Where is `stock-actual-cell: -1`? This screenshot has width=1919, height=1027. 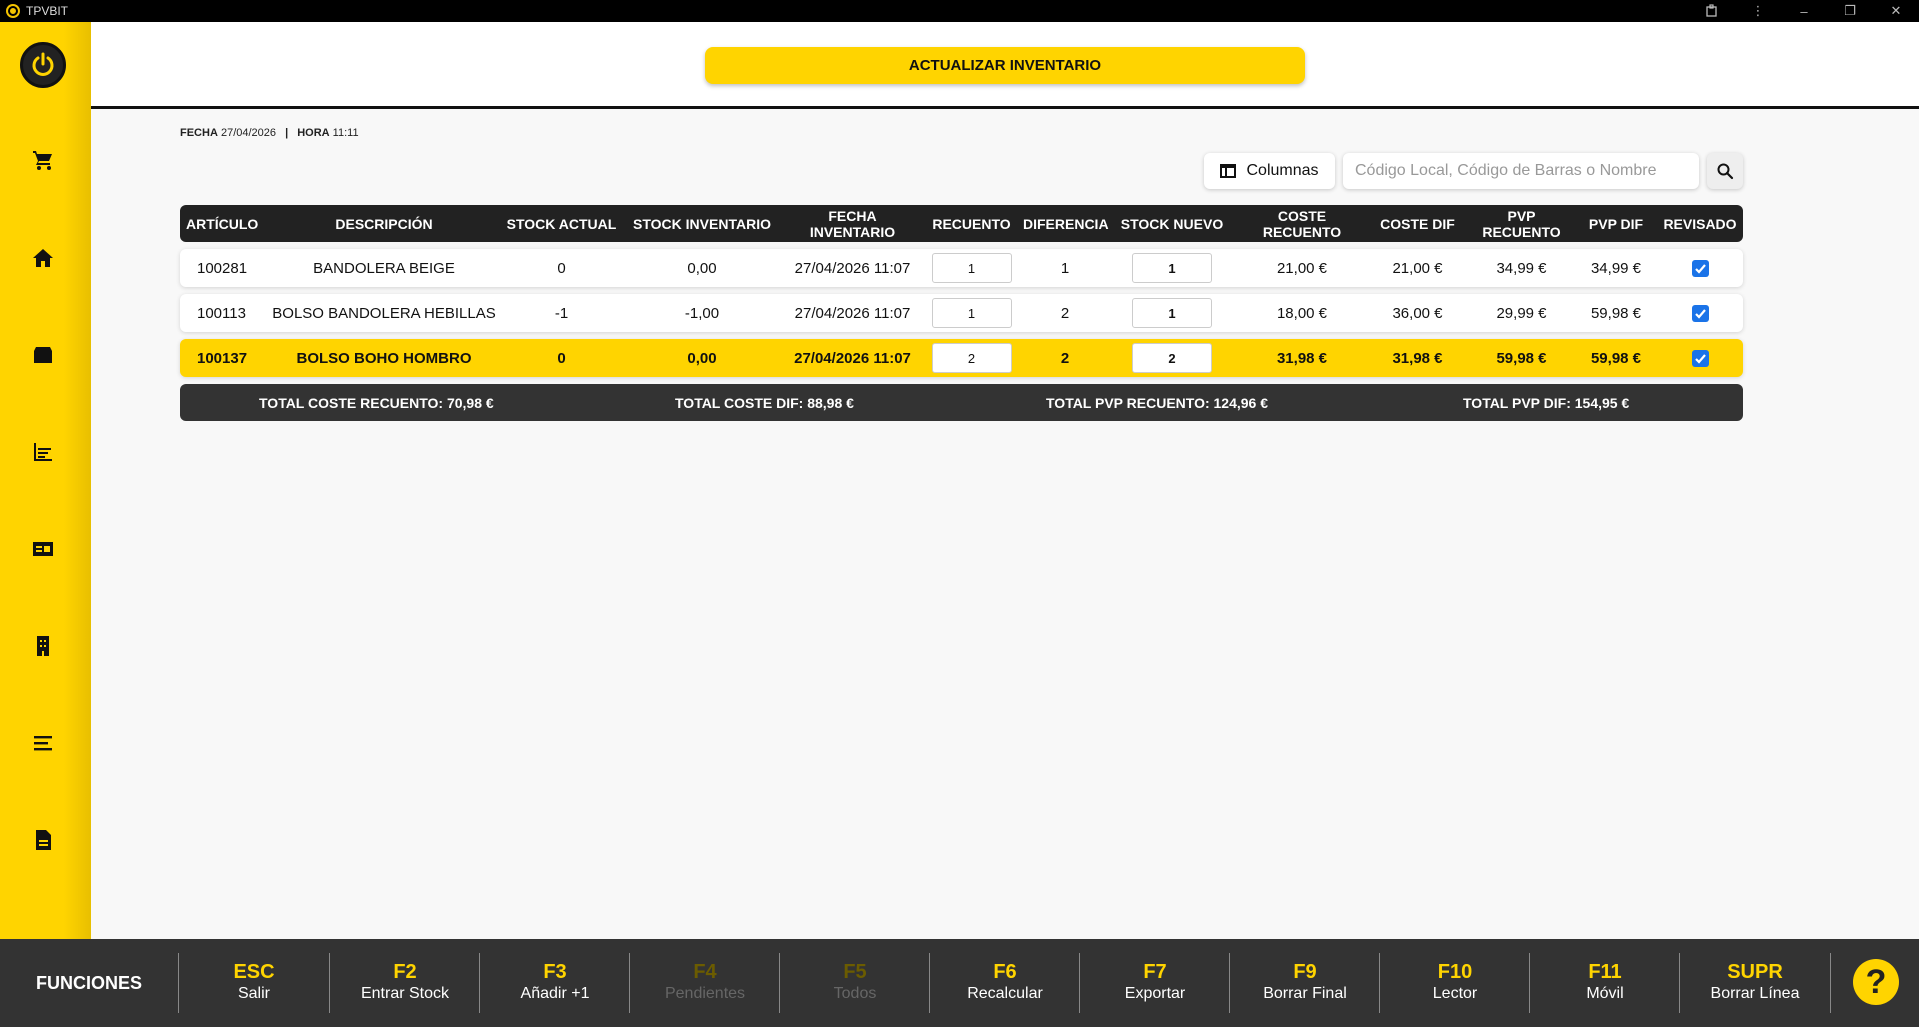
stock-actual-cell: -1 is located at coordinates (561, 313).